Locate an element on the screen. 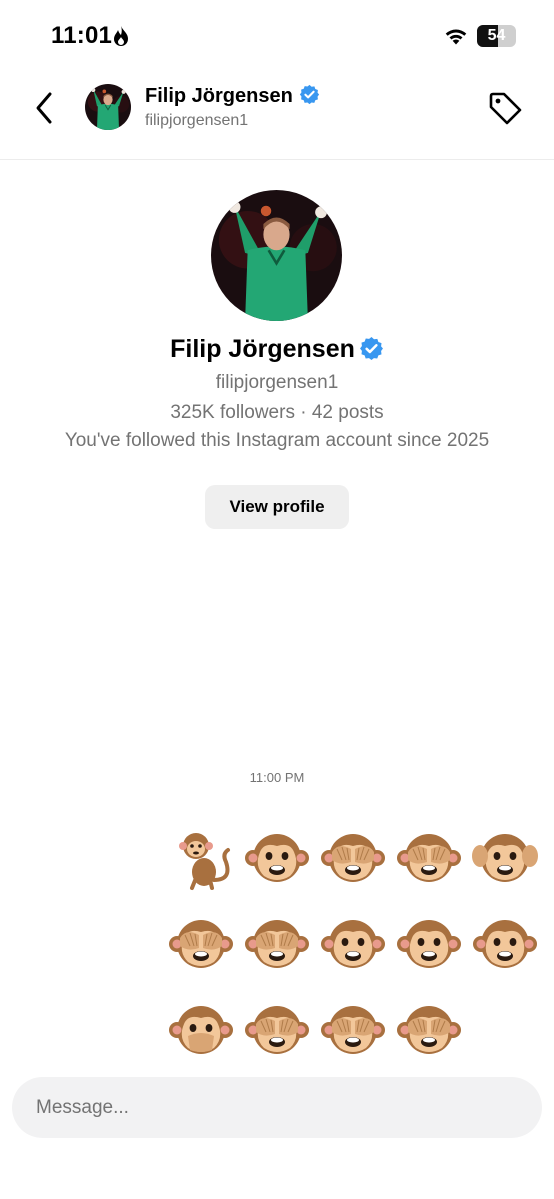 The image size is (554, 1199). header-name: Filip Jörgensen is located at coordinates (219, 96).